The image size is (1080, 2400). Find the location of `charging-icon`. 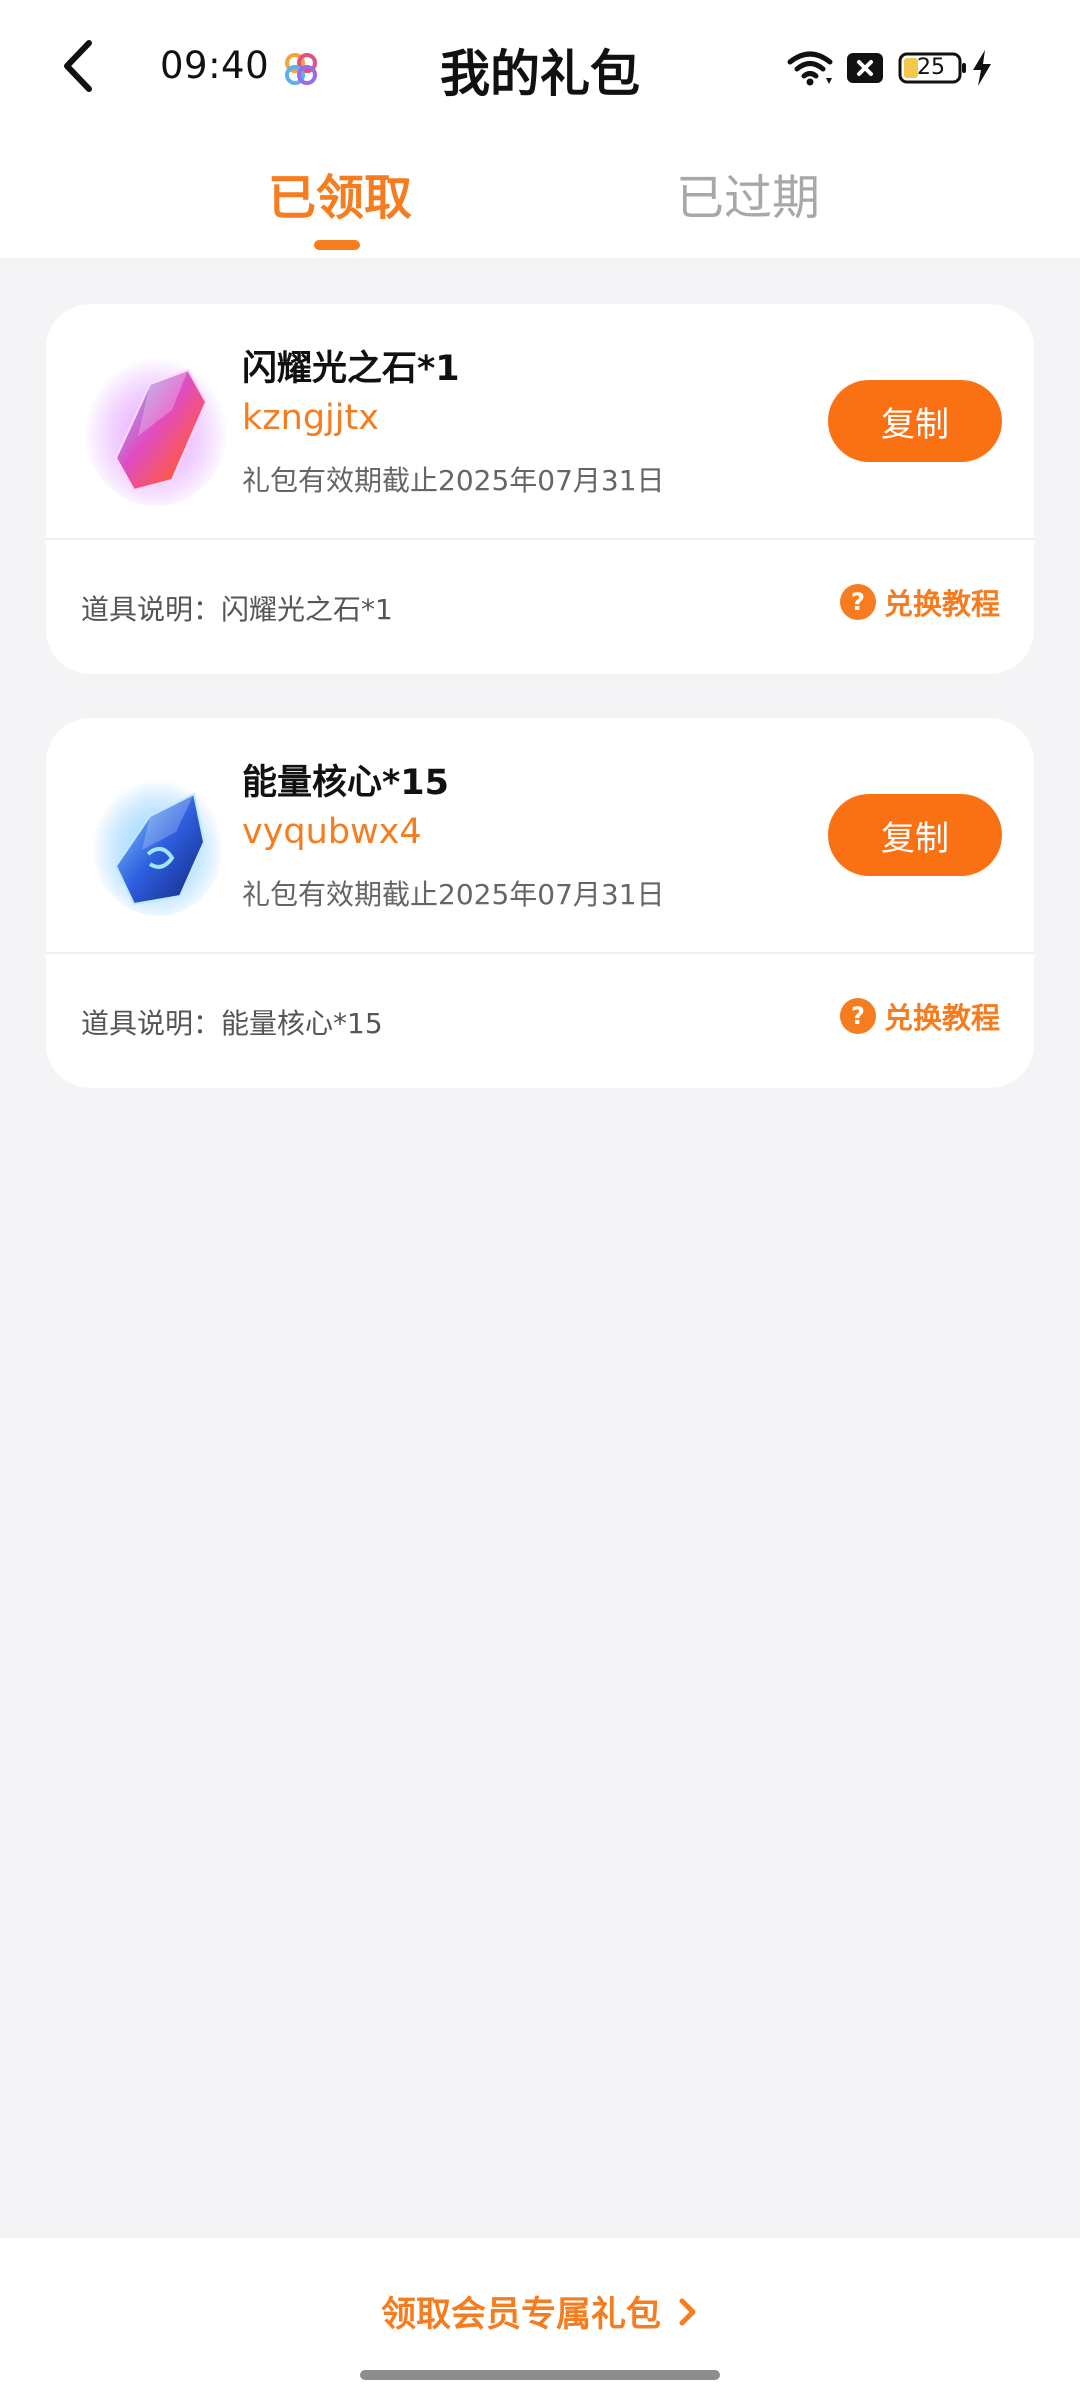

charging-icon is located at coordinates (982, 68).